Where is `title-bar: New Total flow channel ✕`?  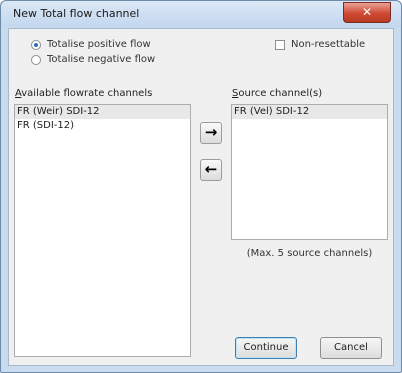
title-bar: New Total flow channel ✕ is located at coordinates (201, 14).